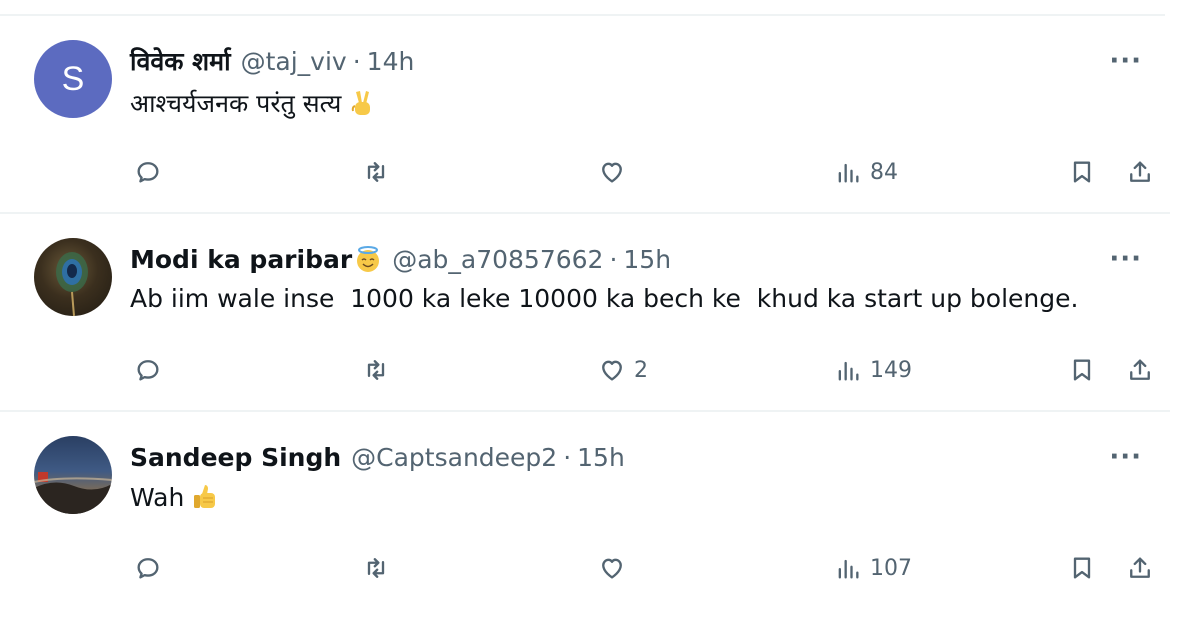  I want to click on tweet-text: आश्चर्यजनक परंतु सत्य, so click(253, 103).